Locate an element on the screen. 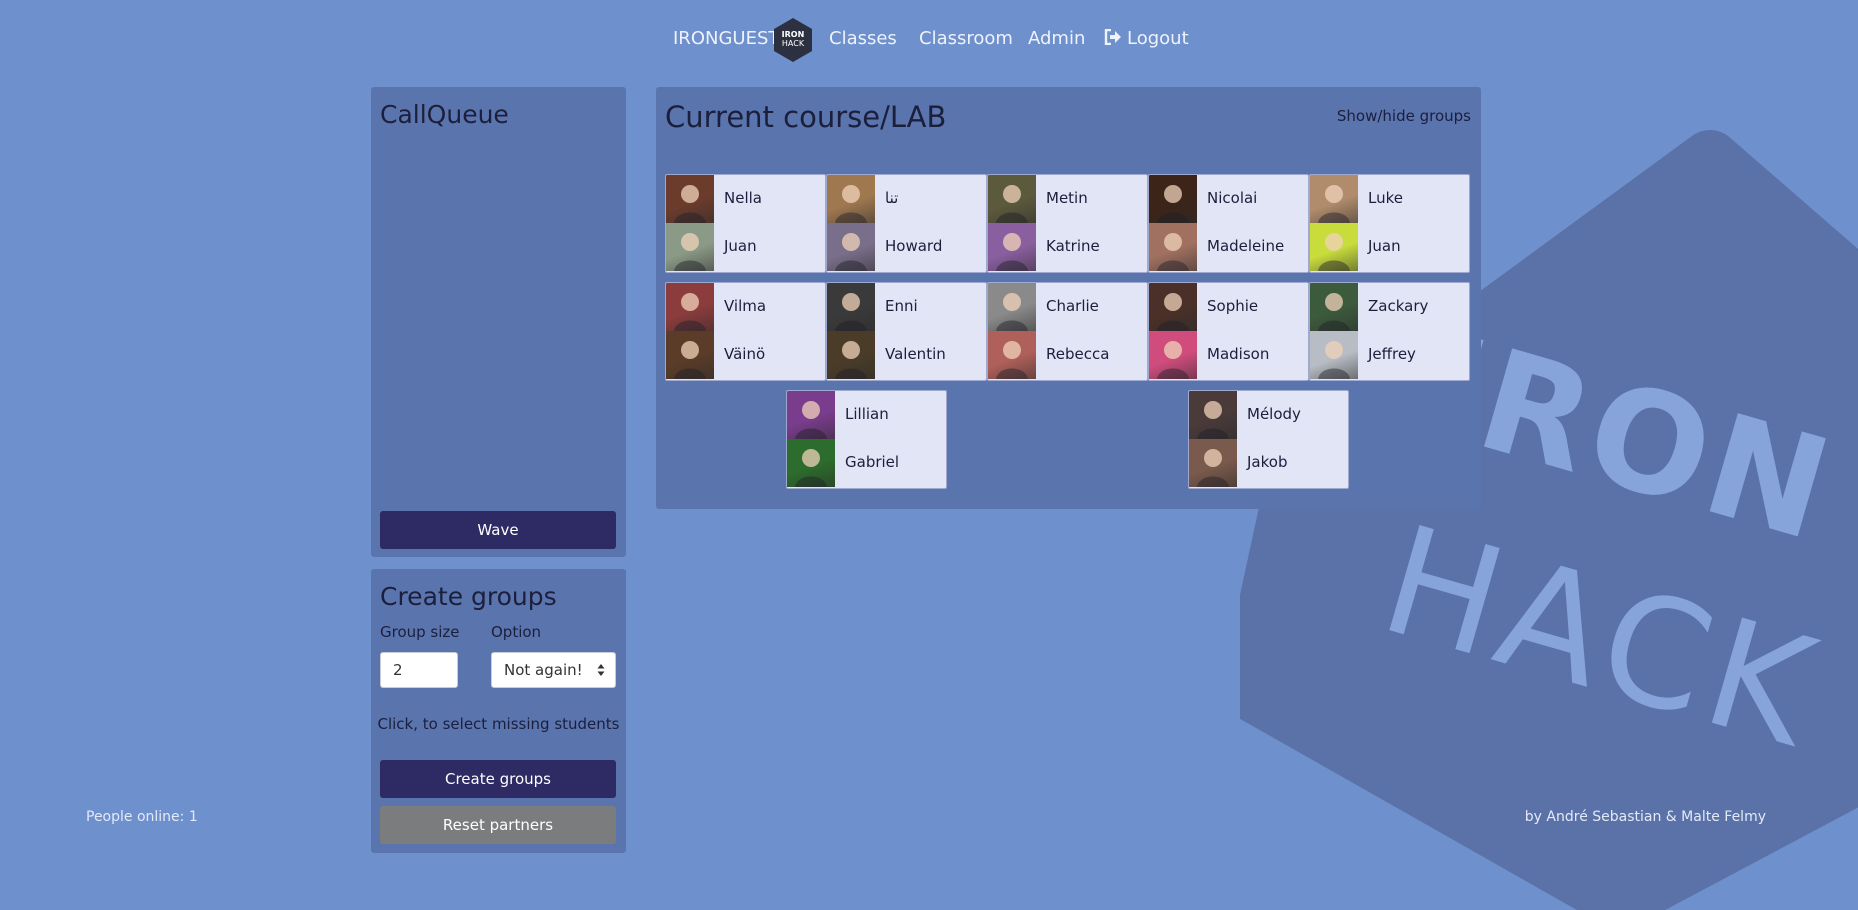 Image resolution: width=1858 pixels, height=910 pixels. student-item: Nicolai is located at coordinates (1228, 199).